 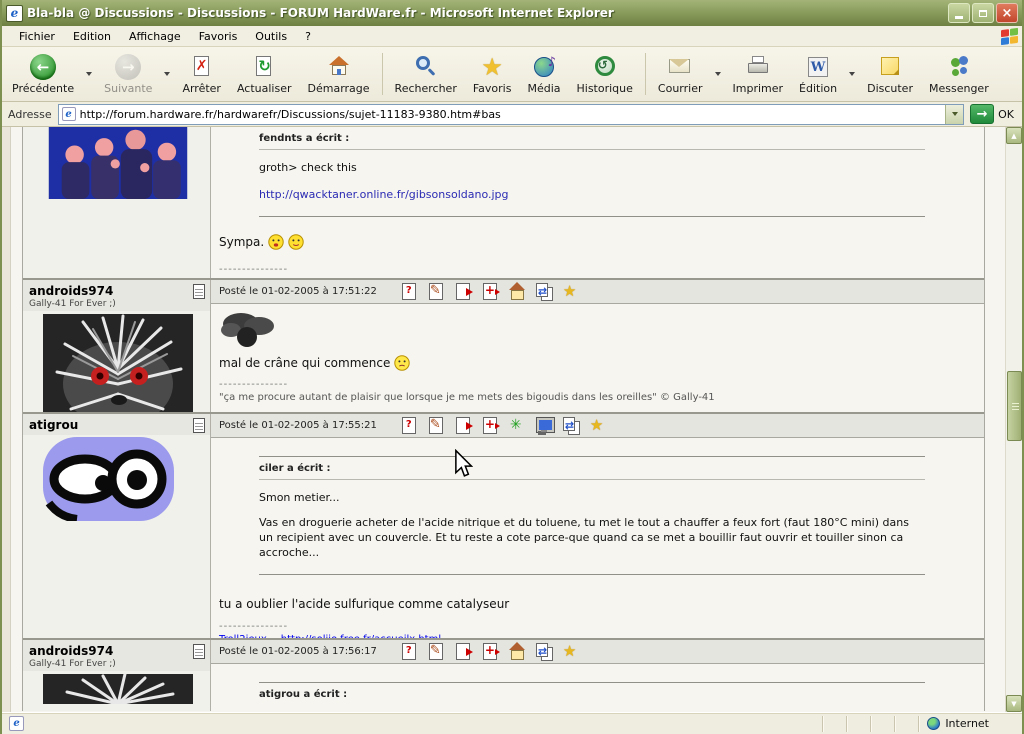 What do you see at coordinates (890, 74) in the screenshot?
I see `discuss-button: Discuter` at bounding box center [890, 74].